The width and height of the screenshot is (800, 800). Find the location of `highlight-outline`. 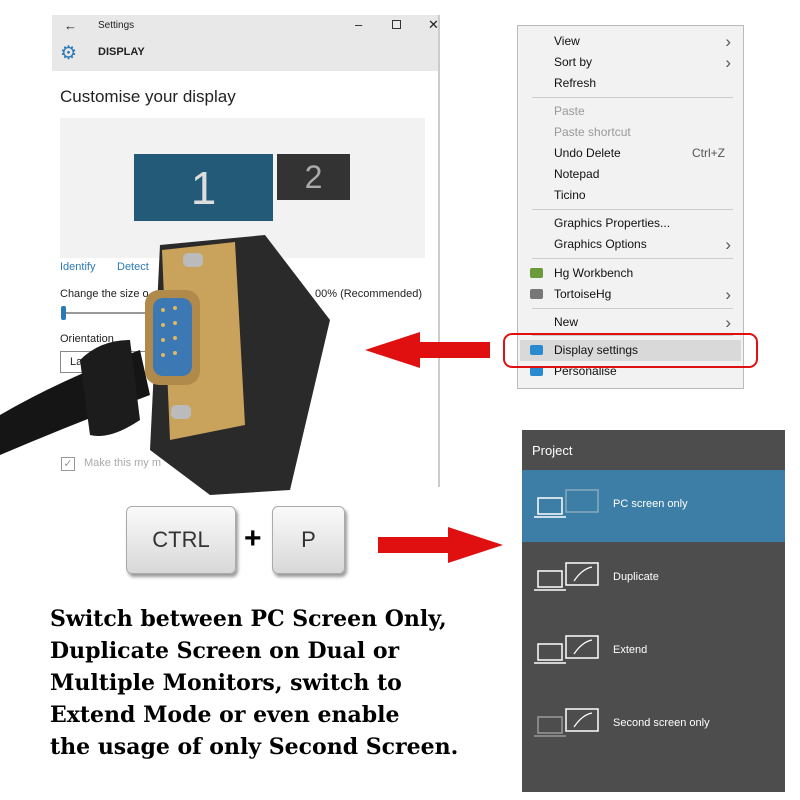

highlight-outline is located at coordinates (630, 350).